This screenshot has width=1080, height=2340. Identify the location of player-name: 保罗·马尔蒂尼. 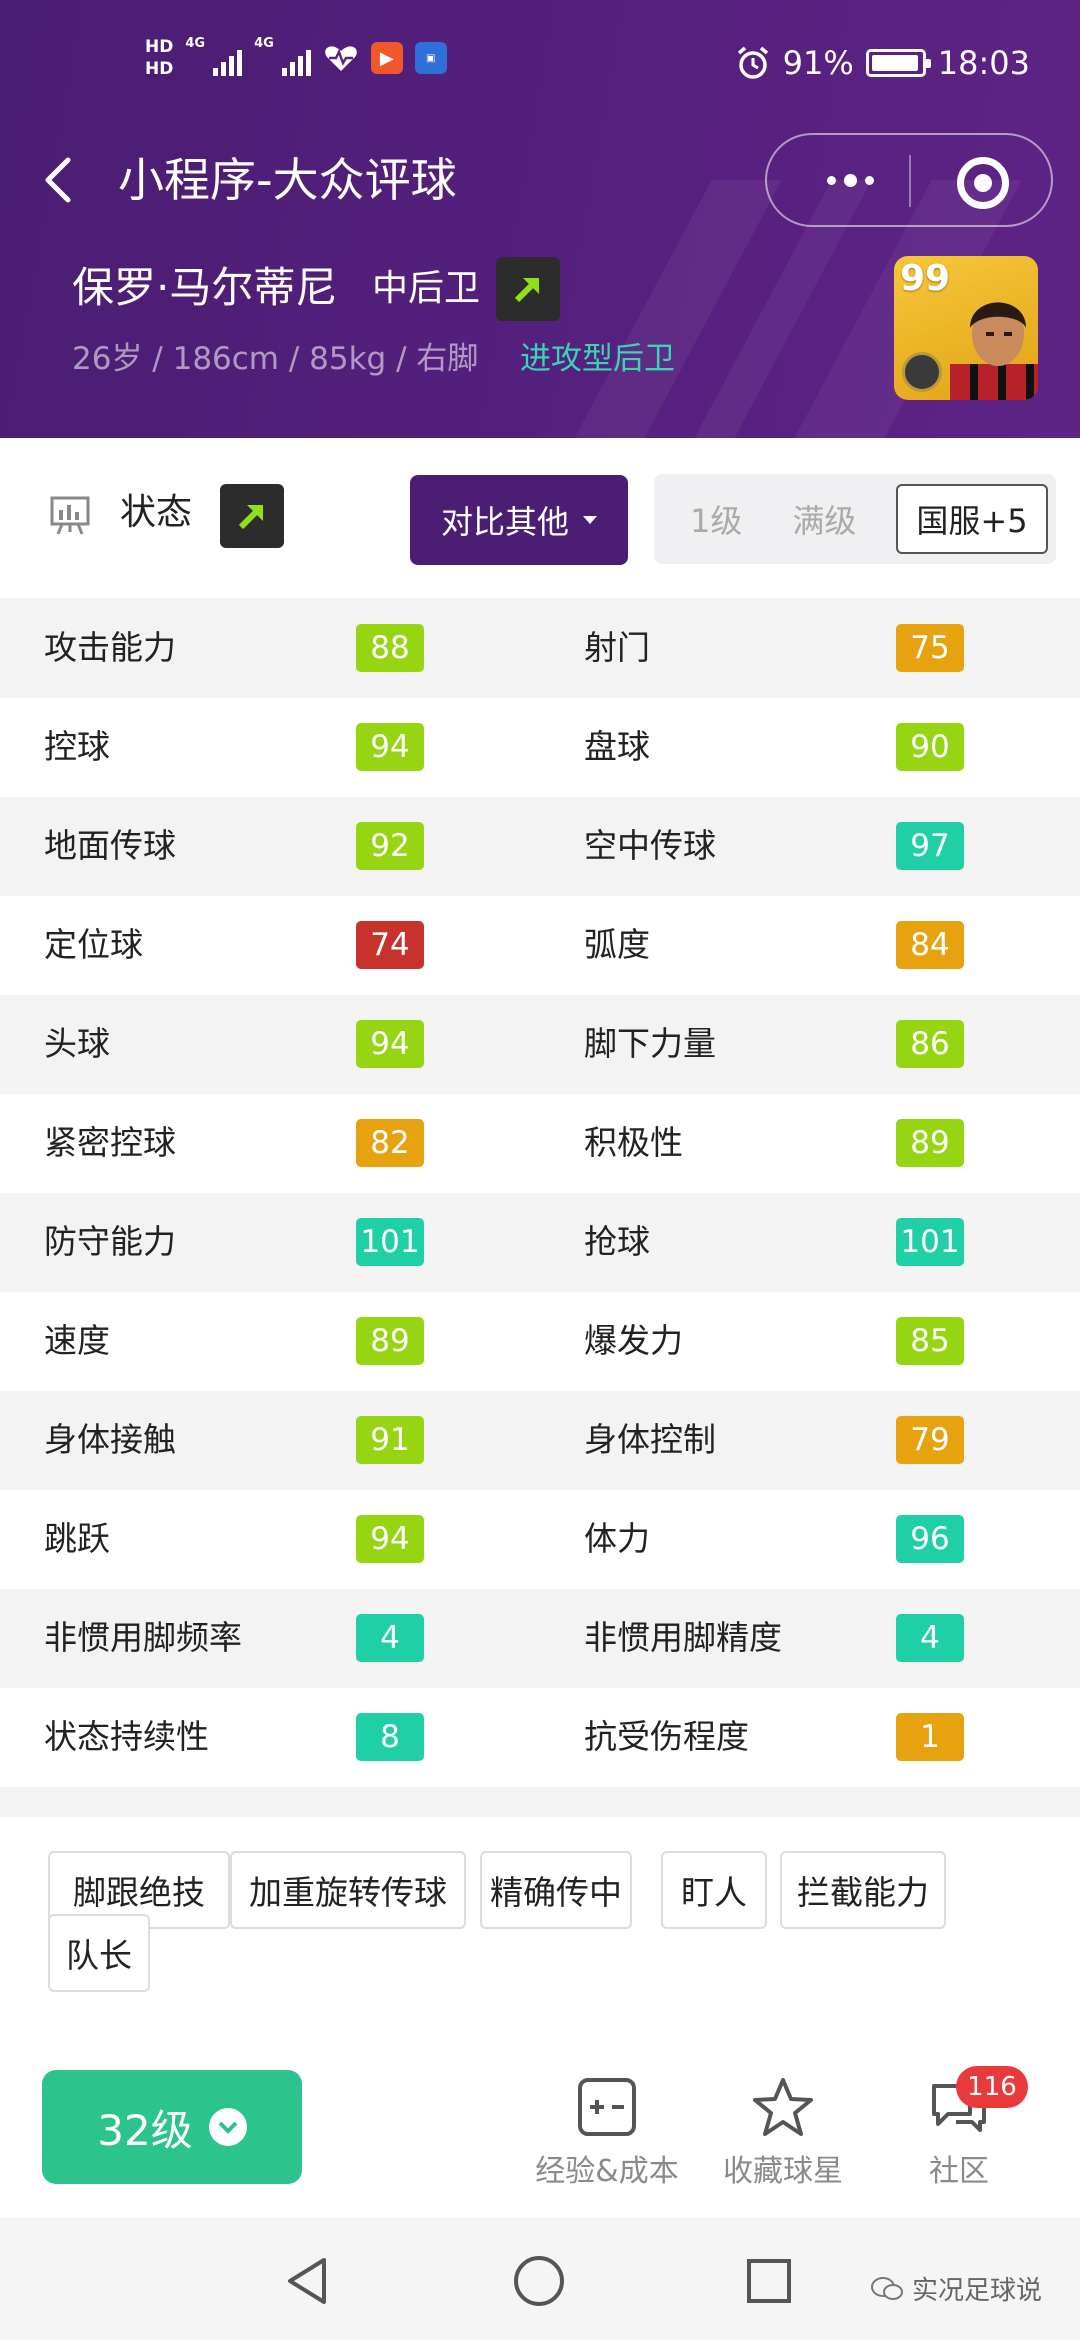
(205, 287).